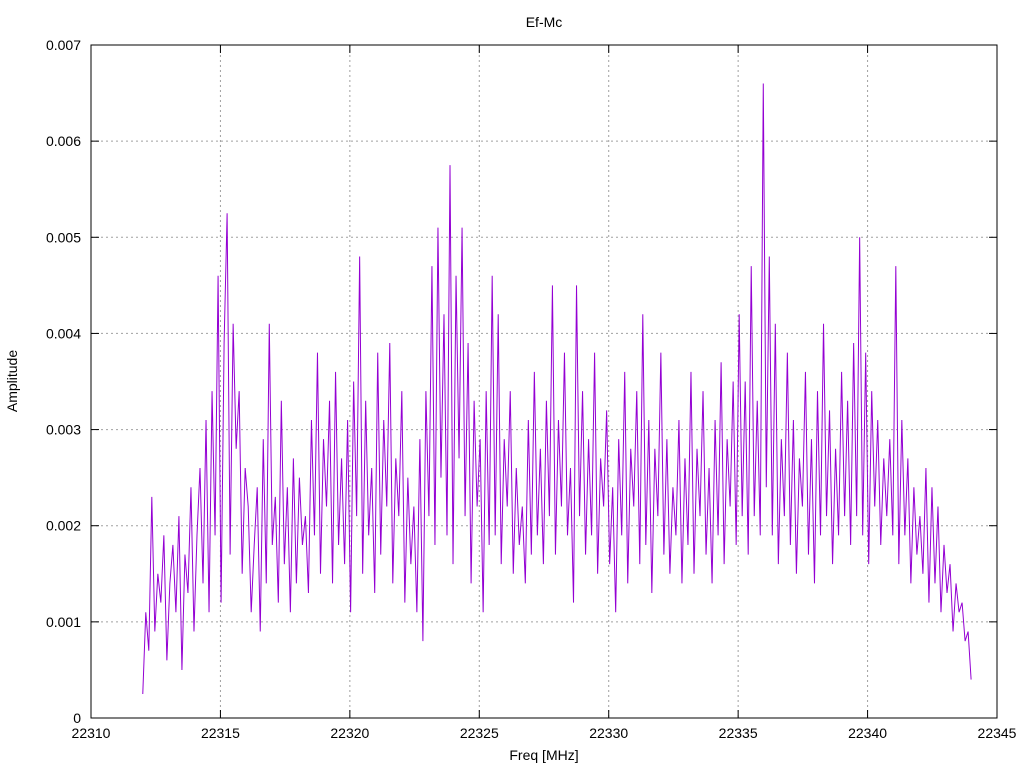  Describe the element at coordinates (479, 733) in the screenshot. I see `x-tick-label: 22325` at that location.